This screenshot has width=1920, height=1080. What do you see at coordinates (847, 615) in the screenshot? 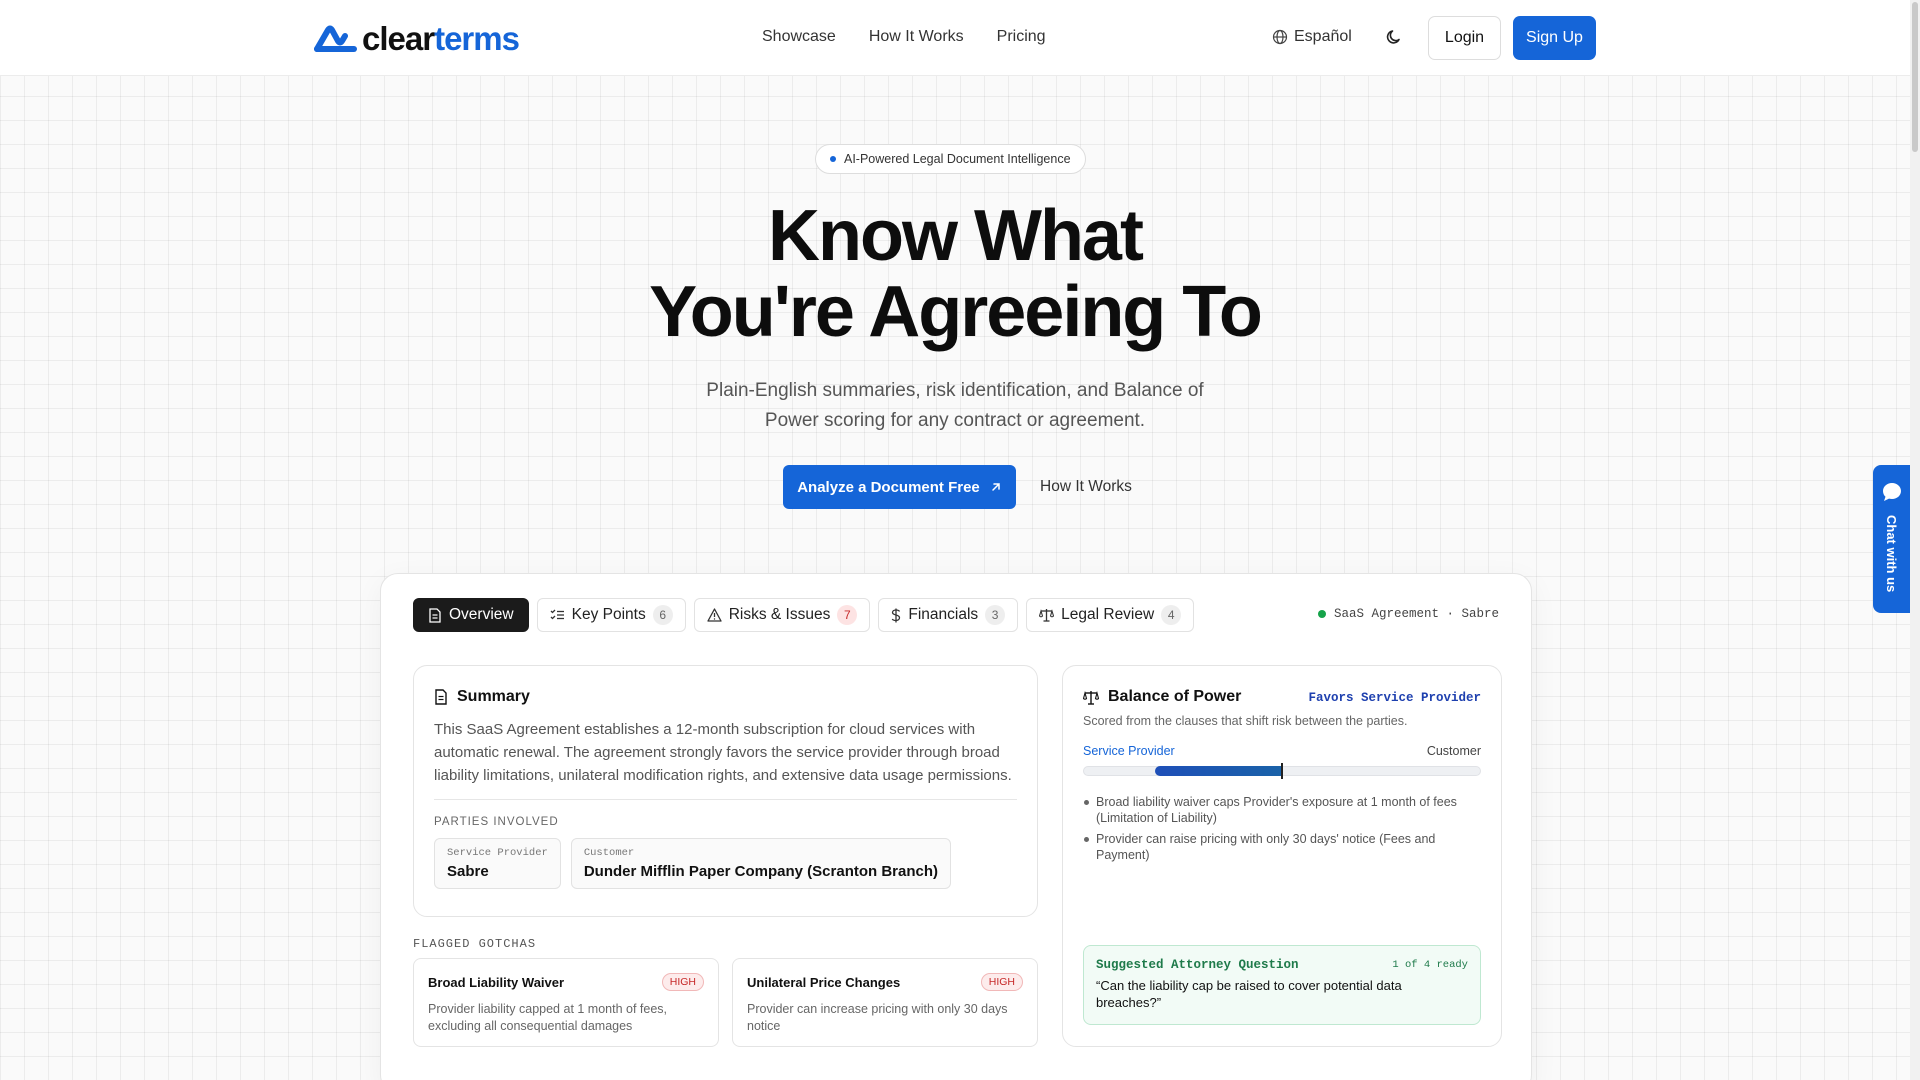
I see `tab-risks-count: 7` at bounding box center [847, 615].